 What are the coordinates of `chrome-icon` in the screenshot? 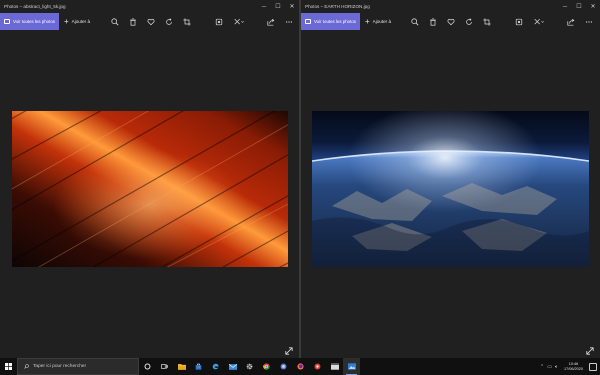 It's located at (266, 366).